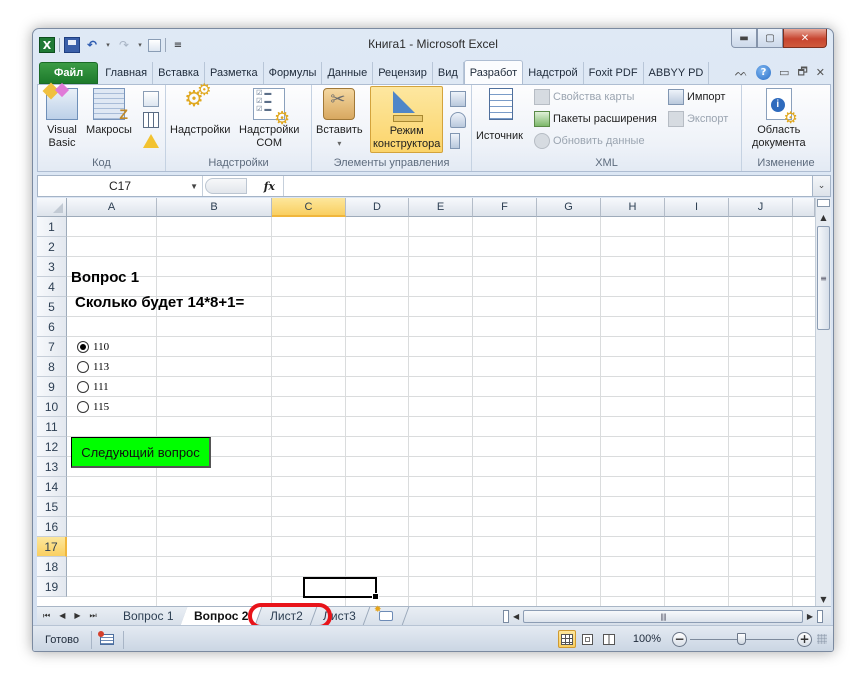 This screenshot has height=685, width=866. Describe the element at coordinates (52, 587) in the screenshot. I see `row-header-19: 19` at that location.